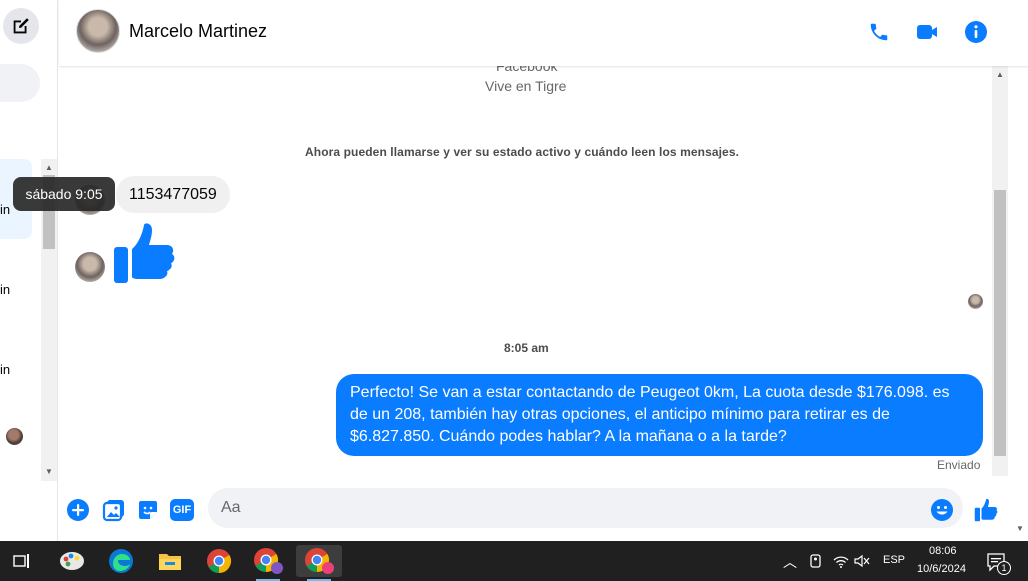 Image resolution: width=1028 pixels, height=581 pixels. I want to click on video-camera-icon, so click(927, 32).